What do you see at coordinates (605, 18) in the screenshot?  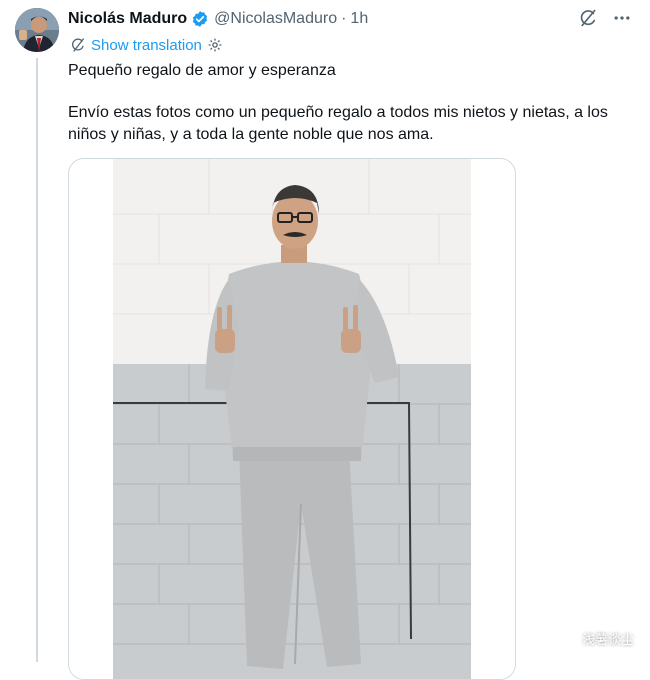 I see `tweet-header-actions` at bounding box center [605, 18].